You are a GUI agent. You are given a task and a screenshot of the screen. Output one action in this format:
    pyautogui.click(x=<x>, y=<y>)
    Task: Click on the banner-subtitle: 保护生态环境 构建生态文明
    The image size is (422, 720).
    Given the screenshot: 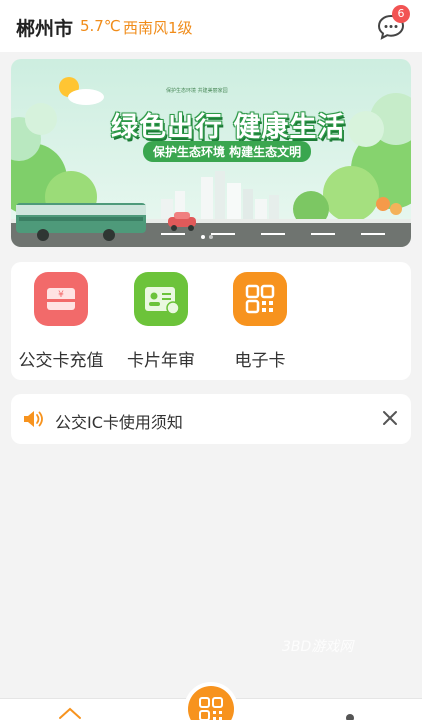 What is the action you would take?
    pyautogui.click(x=227, y=151)
    